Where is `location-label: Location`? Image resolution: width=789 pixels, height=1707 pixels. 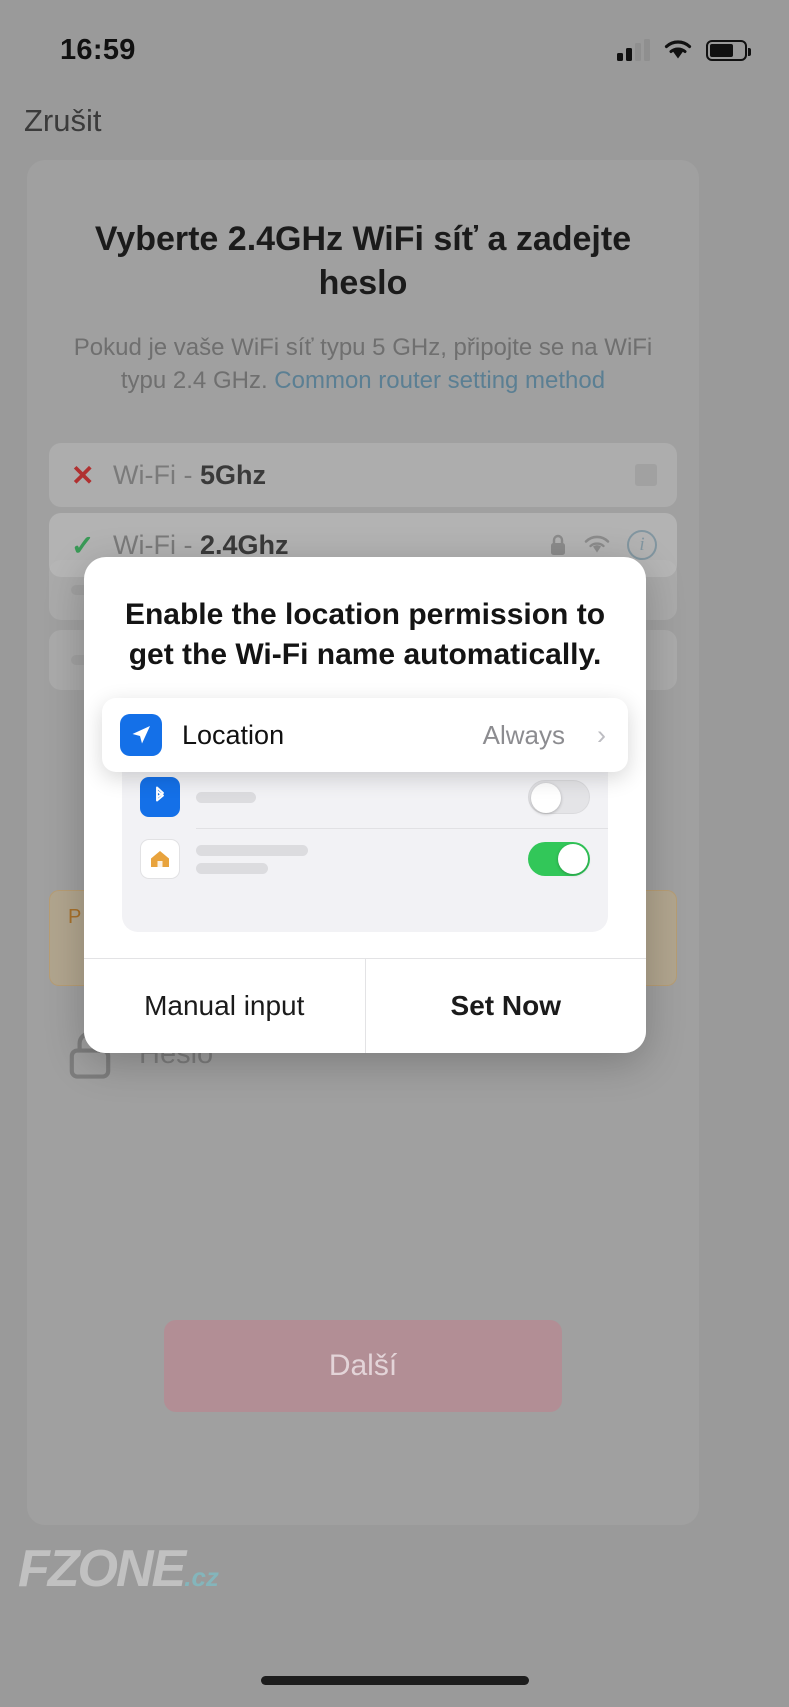
location-label: Location is located at coordinates (233, 734).